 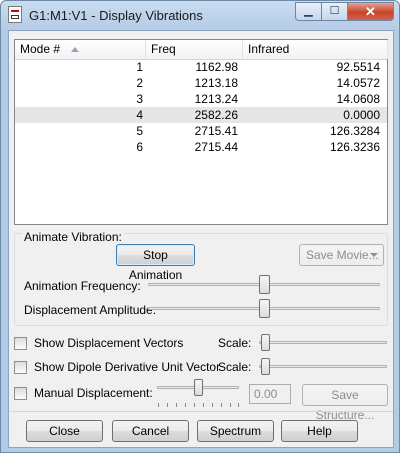 I want to click on column-header-infrared: Infrared, so click(x=315, y=49).